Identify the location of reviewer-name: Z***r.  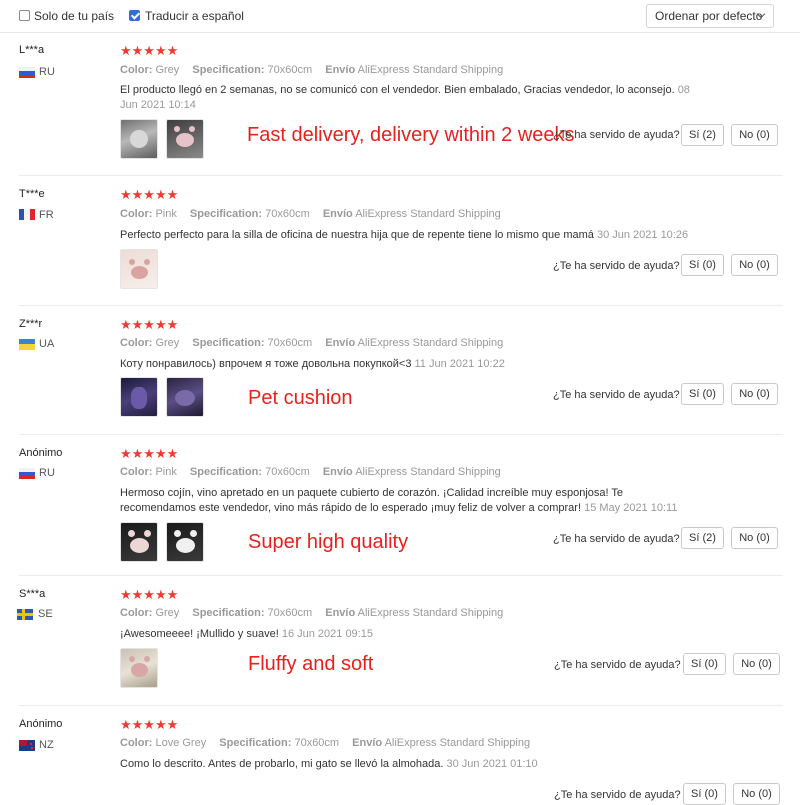
(31, 324).